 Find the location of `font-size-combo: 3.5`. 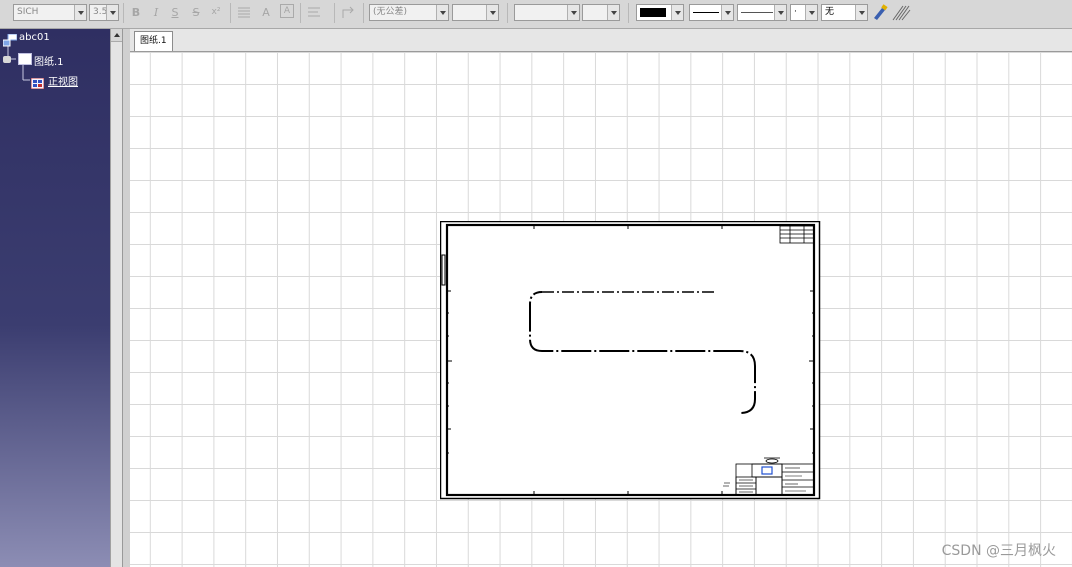

font-size-combo: 3.5 is located at coordinates (104, 12).